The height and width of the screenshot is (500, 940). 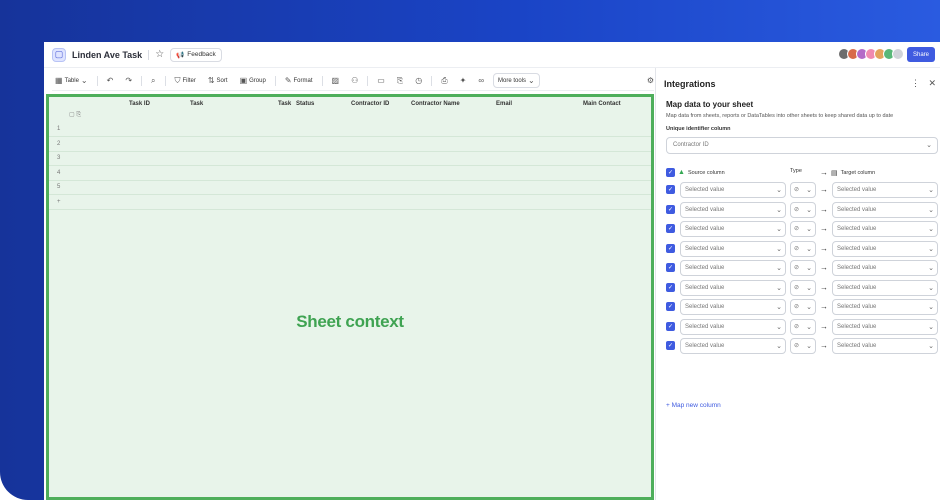 I want to click on close-icon: ✕, so click(x=932, y=83).